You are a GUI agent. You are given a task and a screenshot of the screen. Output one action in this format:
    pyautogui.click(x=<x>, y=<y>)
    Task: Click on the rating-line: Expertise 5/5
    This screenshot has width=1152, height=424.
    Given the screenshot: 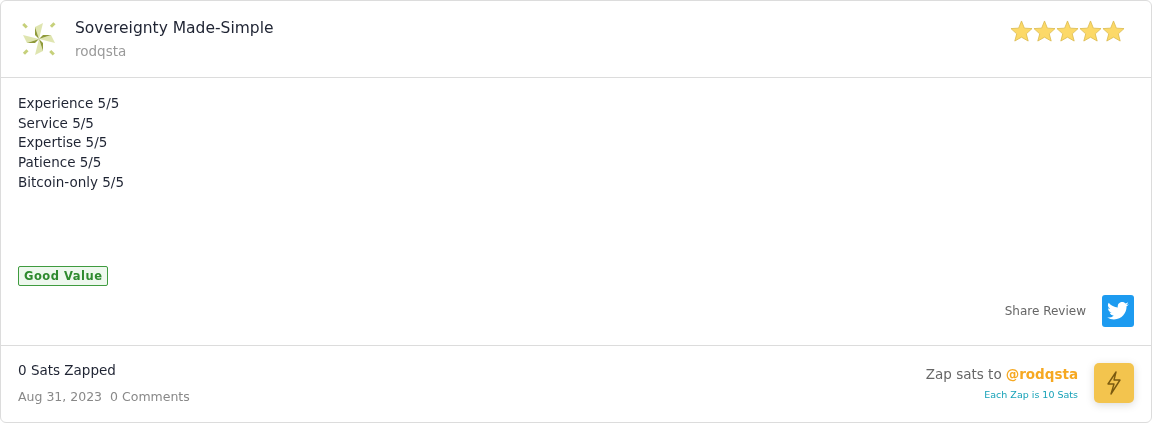 What is the action you would take?
    pyautogui.click(x=63, y=143)
    